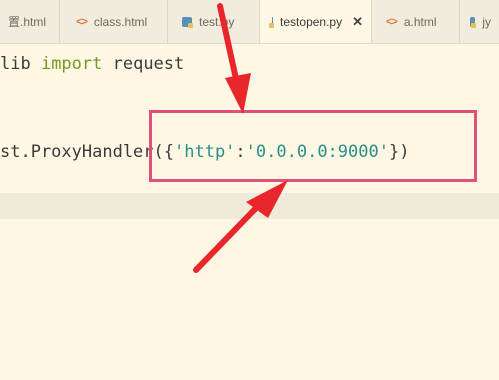 Image resolution: width=499 pixels, height=380 pixels. Describe the element at coordinates (240, 138) in the screenshot. I see `annotation-arrows` at that location.